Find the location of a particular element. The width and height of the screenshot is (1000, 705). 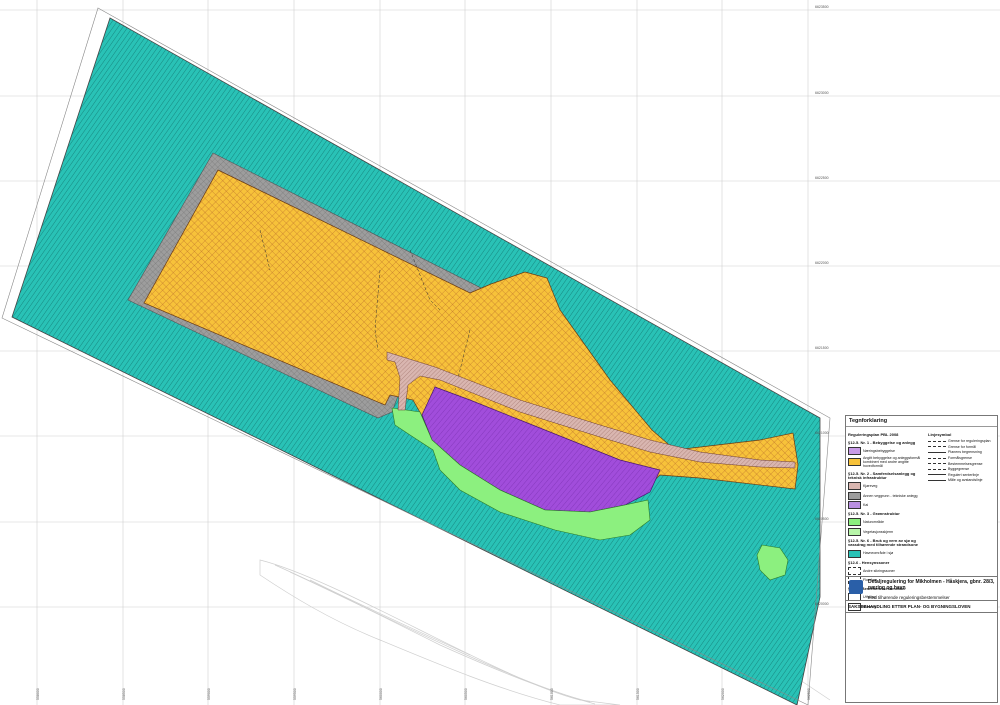

grid-label-east: 562500 is located at coordinates (809, 694).